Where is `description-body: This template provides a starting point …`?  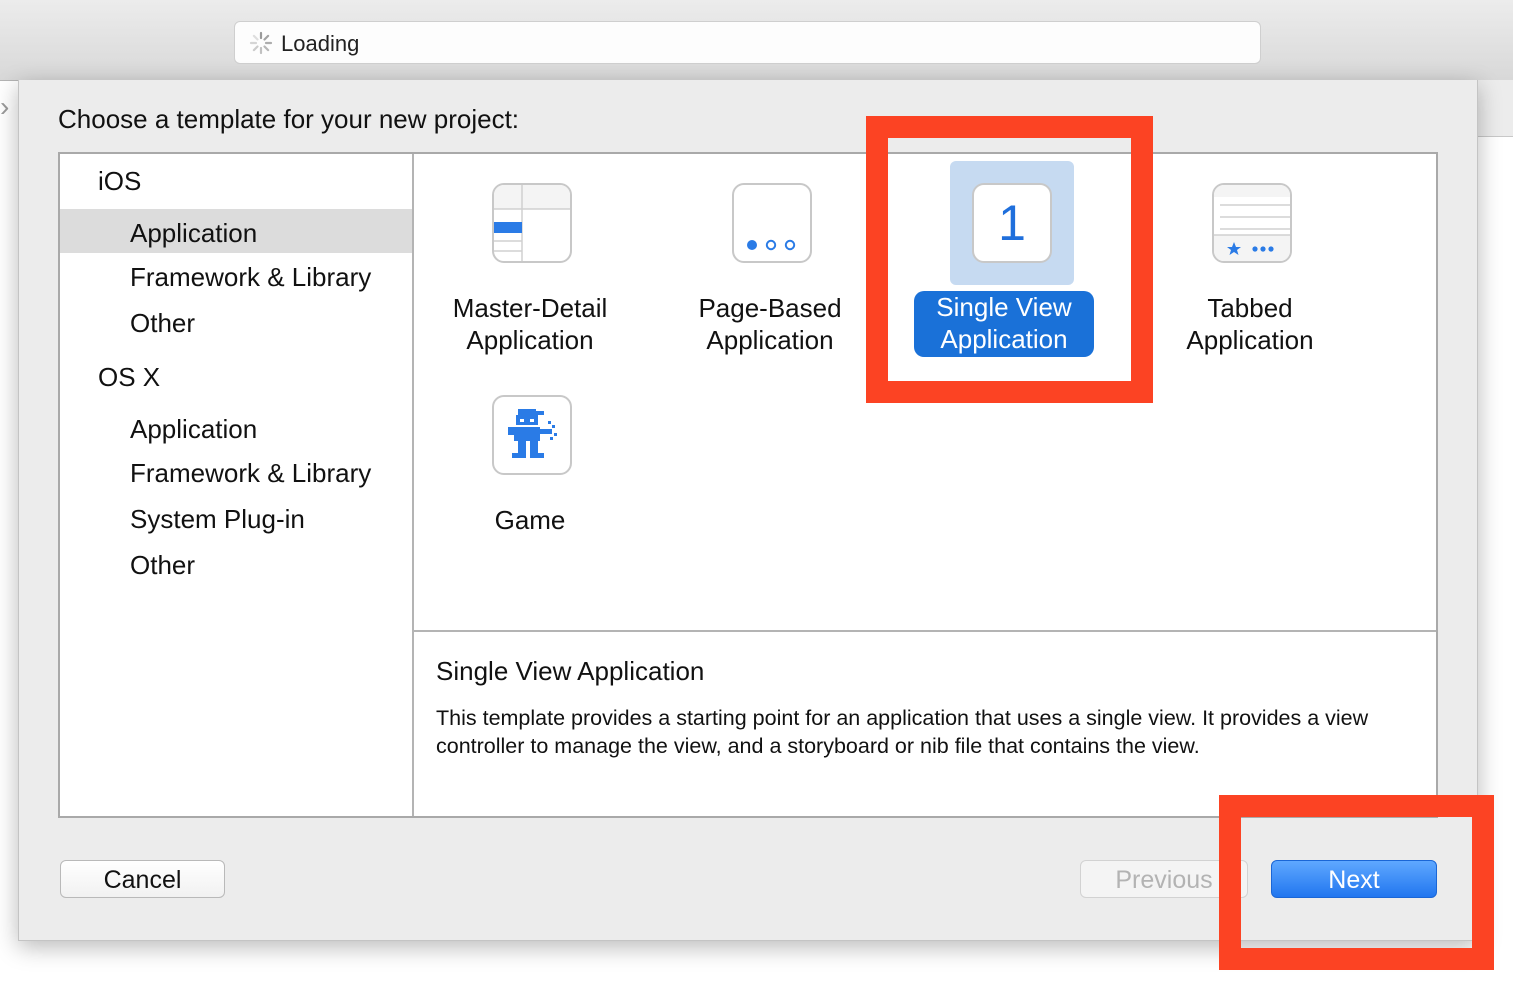 description-body: This template provides a starting point … is located at coordinates (902, 732).